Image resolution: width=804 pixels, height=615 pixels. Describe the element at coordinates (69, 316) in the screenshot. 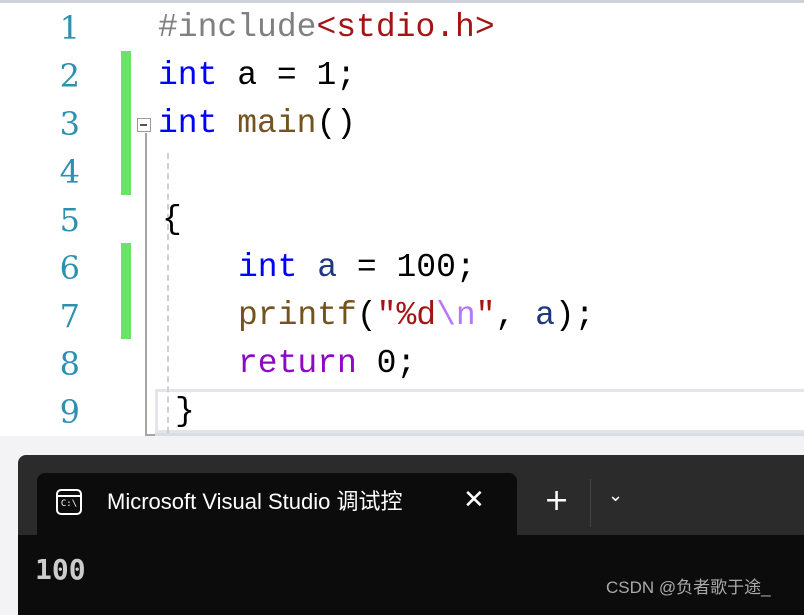

I see `line-number: 7` at that location.